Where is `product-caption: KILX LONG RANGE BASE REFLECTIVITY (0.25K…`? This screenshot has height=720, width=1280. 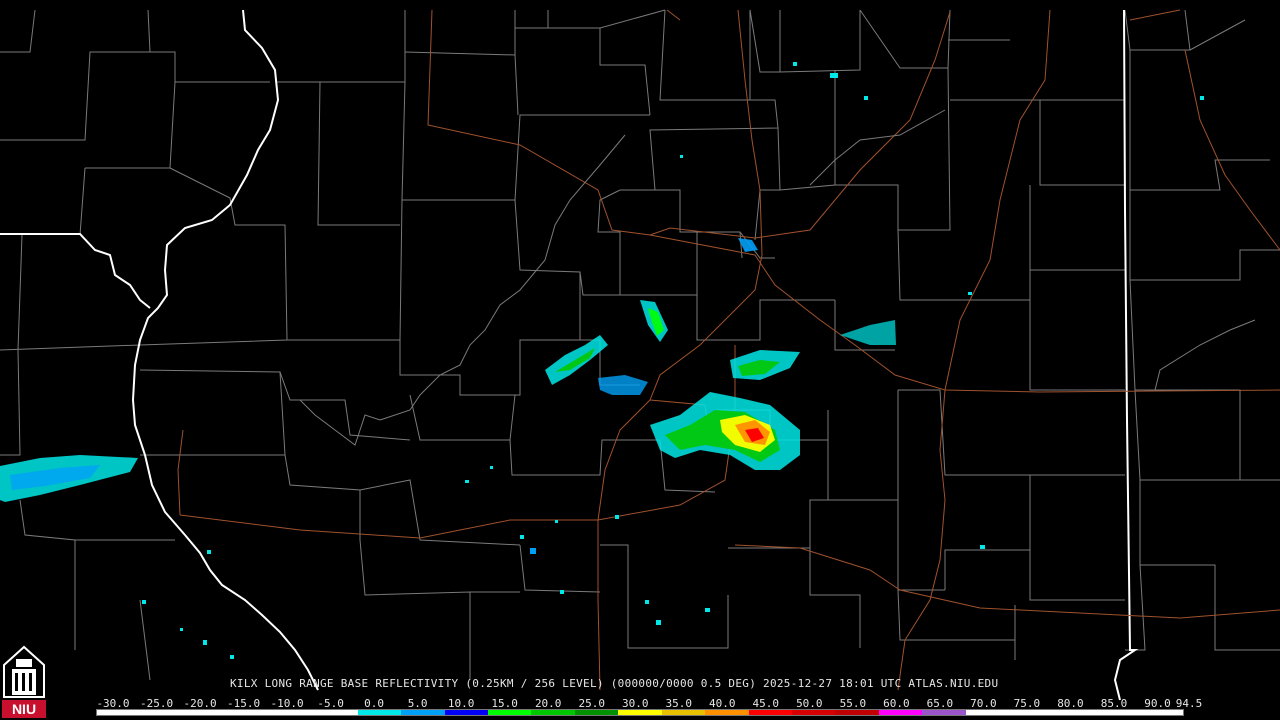 product-caption: KILX LONG RANGE BASE REFLECTIVITY (0.25K… is located at coordinates (614, 683).